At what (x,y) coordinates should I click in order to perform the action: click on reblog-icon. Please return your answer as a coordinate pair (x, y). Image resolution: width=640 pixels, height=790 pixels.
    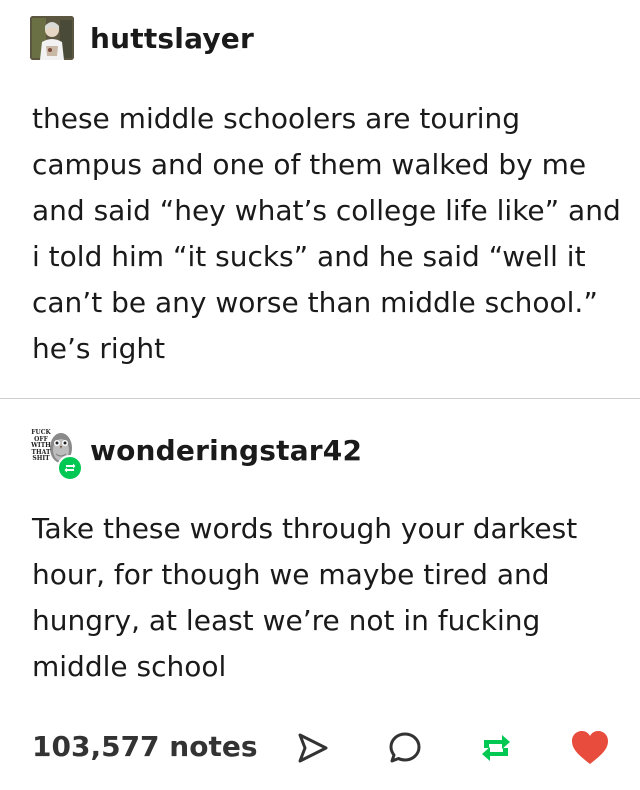
    Looking at the image, I should click on (496, 748).